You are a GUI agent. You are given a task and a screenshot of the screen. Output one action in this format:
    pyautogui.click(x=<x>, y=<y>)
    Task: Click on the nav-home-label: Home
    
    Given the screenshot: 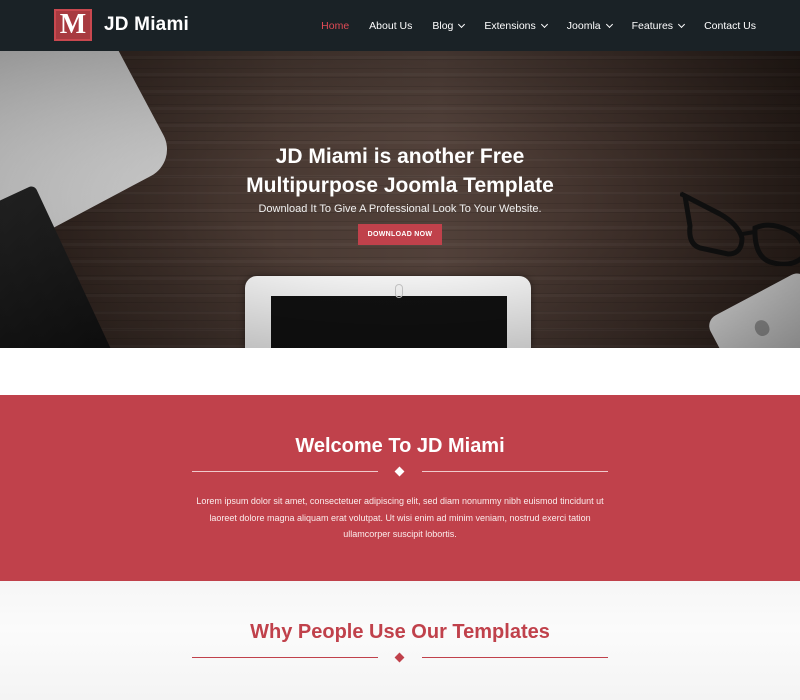 What is the action you would take?
    pyautogui.click(x=335, y=25)
    